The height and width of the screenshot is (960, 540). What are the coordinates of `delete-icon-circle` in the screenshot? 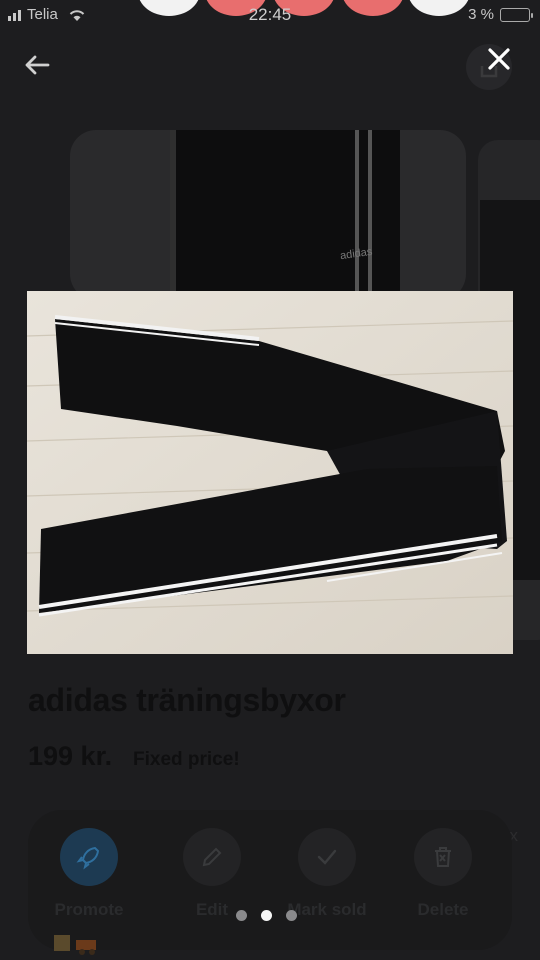 It's located at (443, 857).